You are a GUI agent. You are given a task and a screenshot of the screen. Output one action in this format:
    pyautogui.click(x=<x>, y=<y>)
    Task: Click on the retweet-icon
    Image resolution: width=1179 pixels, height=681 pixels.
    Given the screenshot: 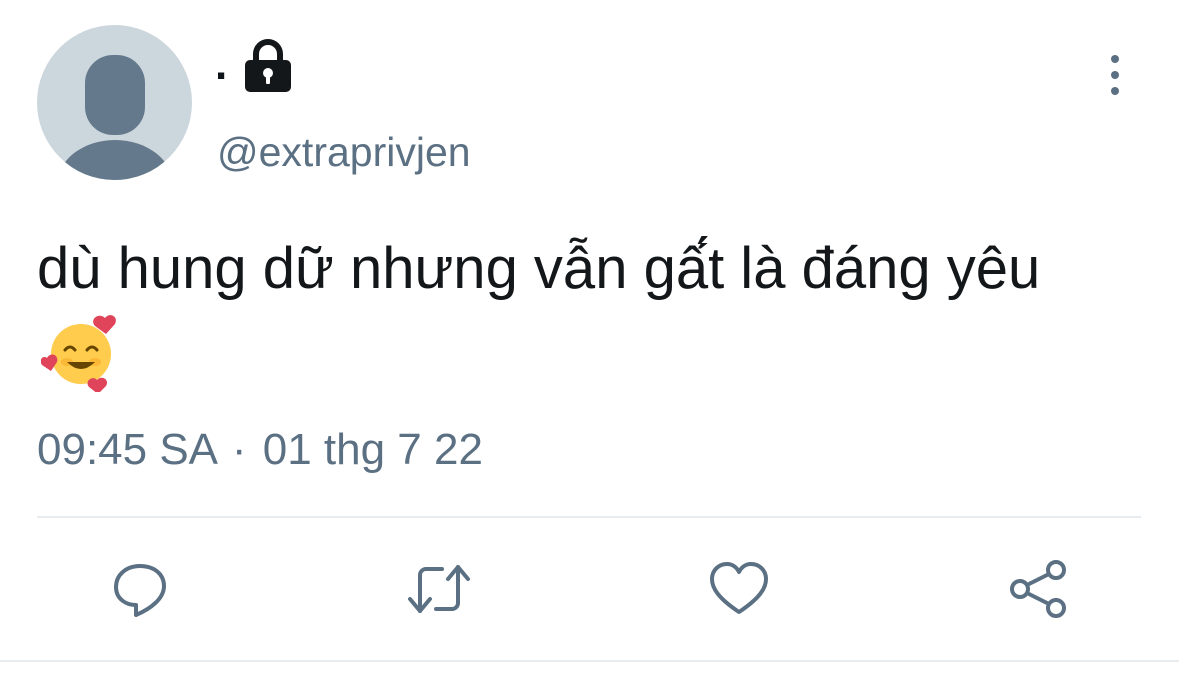 What is the action you would take?
    pyautogui.click(x=439, y=589)
    